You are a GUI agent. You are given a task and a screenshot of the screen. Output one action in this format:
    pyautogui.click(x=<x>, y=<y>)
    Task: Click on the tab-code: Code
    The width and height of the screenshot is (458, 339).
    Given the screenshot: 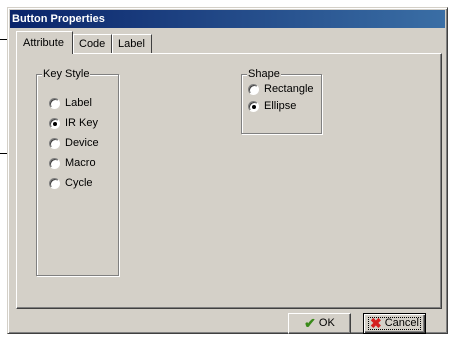 What is the action you would take?
    pyautogui.click(x=92, y=43)
    